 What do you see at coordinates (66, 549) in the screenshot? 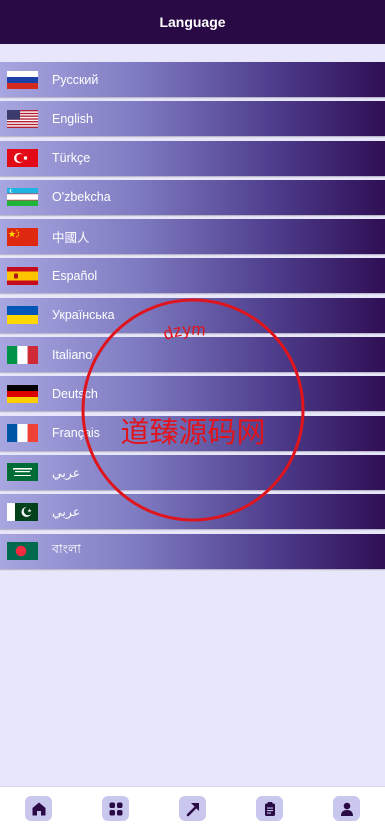
I see `language-label: বাংলা` at bounding box center [66, 549].